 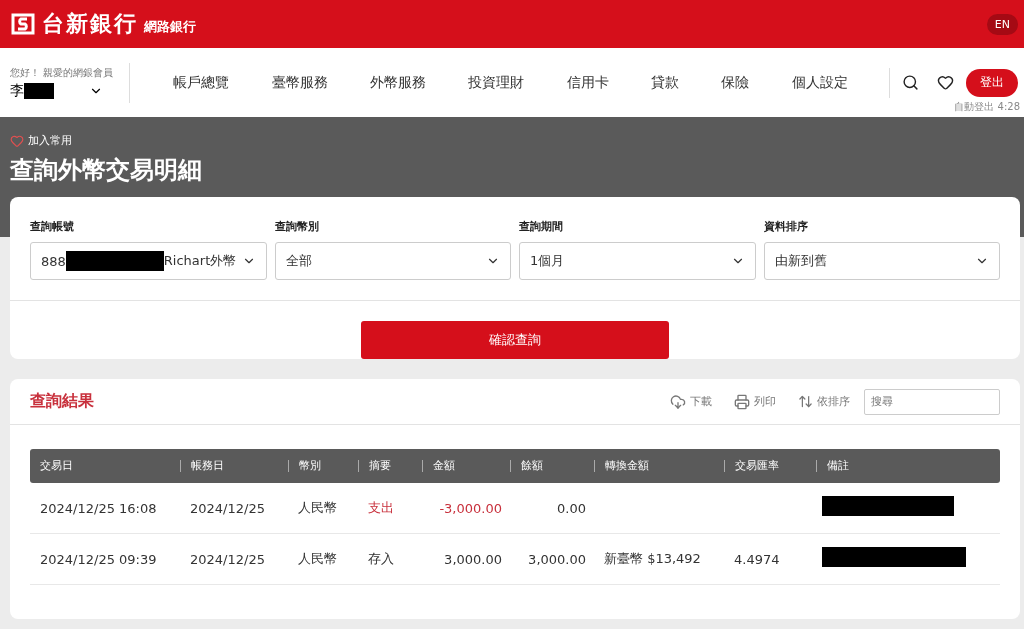 I want to click on nav-item: 貸款, so click(x=665, y=82).